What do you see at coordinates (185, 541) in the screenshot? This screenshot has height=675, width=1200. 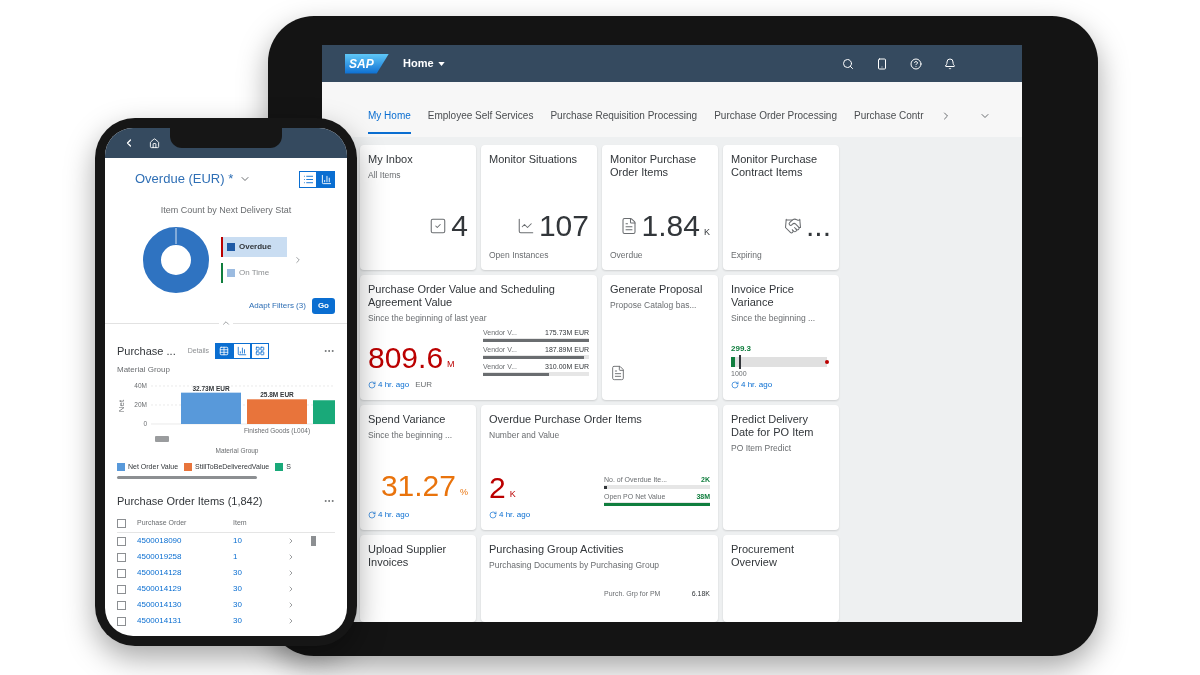 I see `purchase-order-link: 4500018090` at bounding box center [185, 541].